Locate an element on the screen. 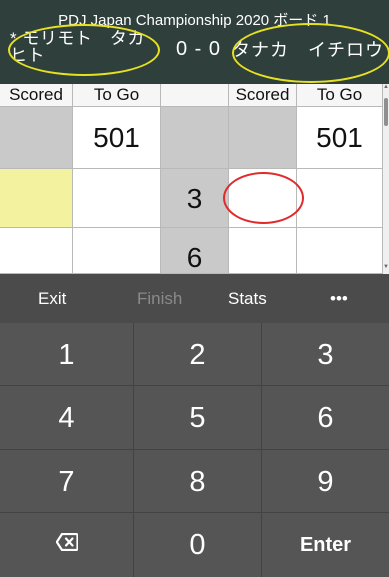 The width and height of the screenshot is (389, 577). dart-number-cell: 3 is located at coordinates (195, 198).